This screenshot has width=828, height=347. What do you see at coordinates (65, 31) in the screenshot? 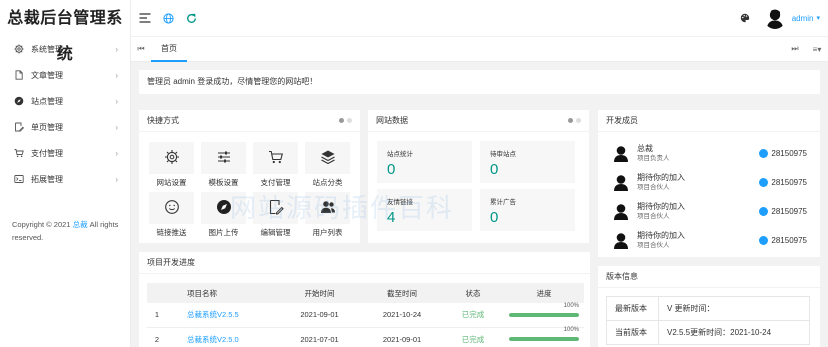
I see `app-logo-title: 总裁后台管理系统` at bounding box center [65, 31].